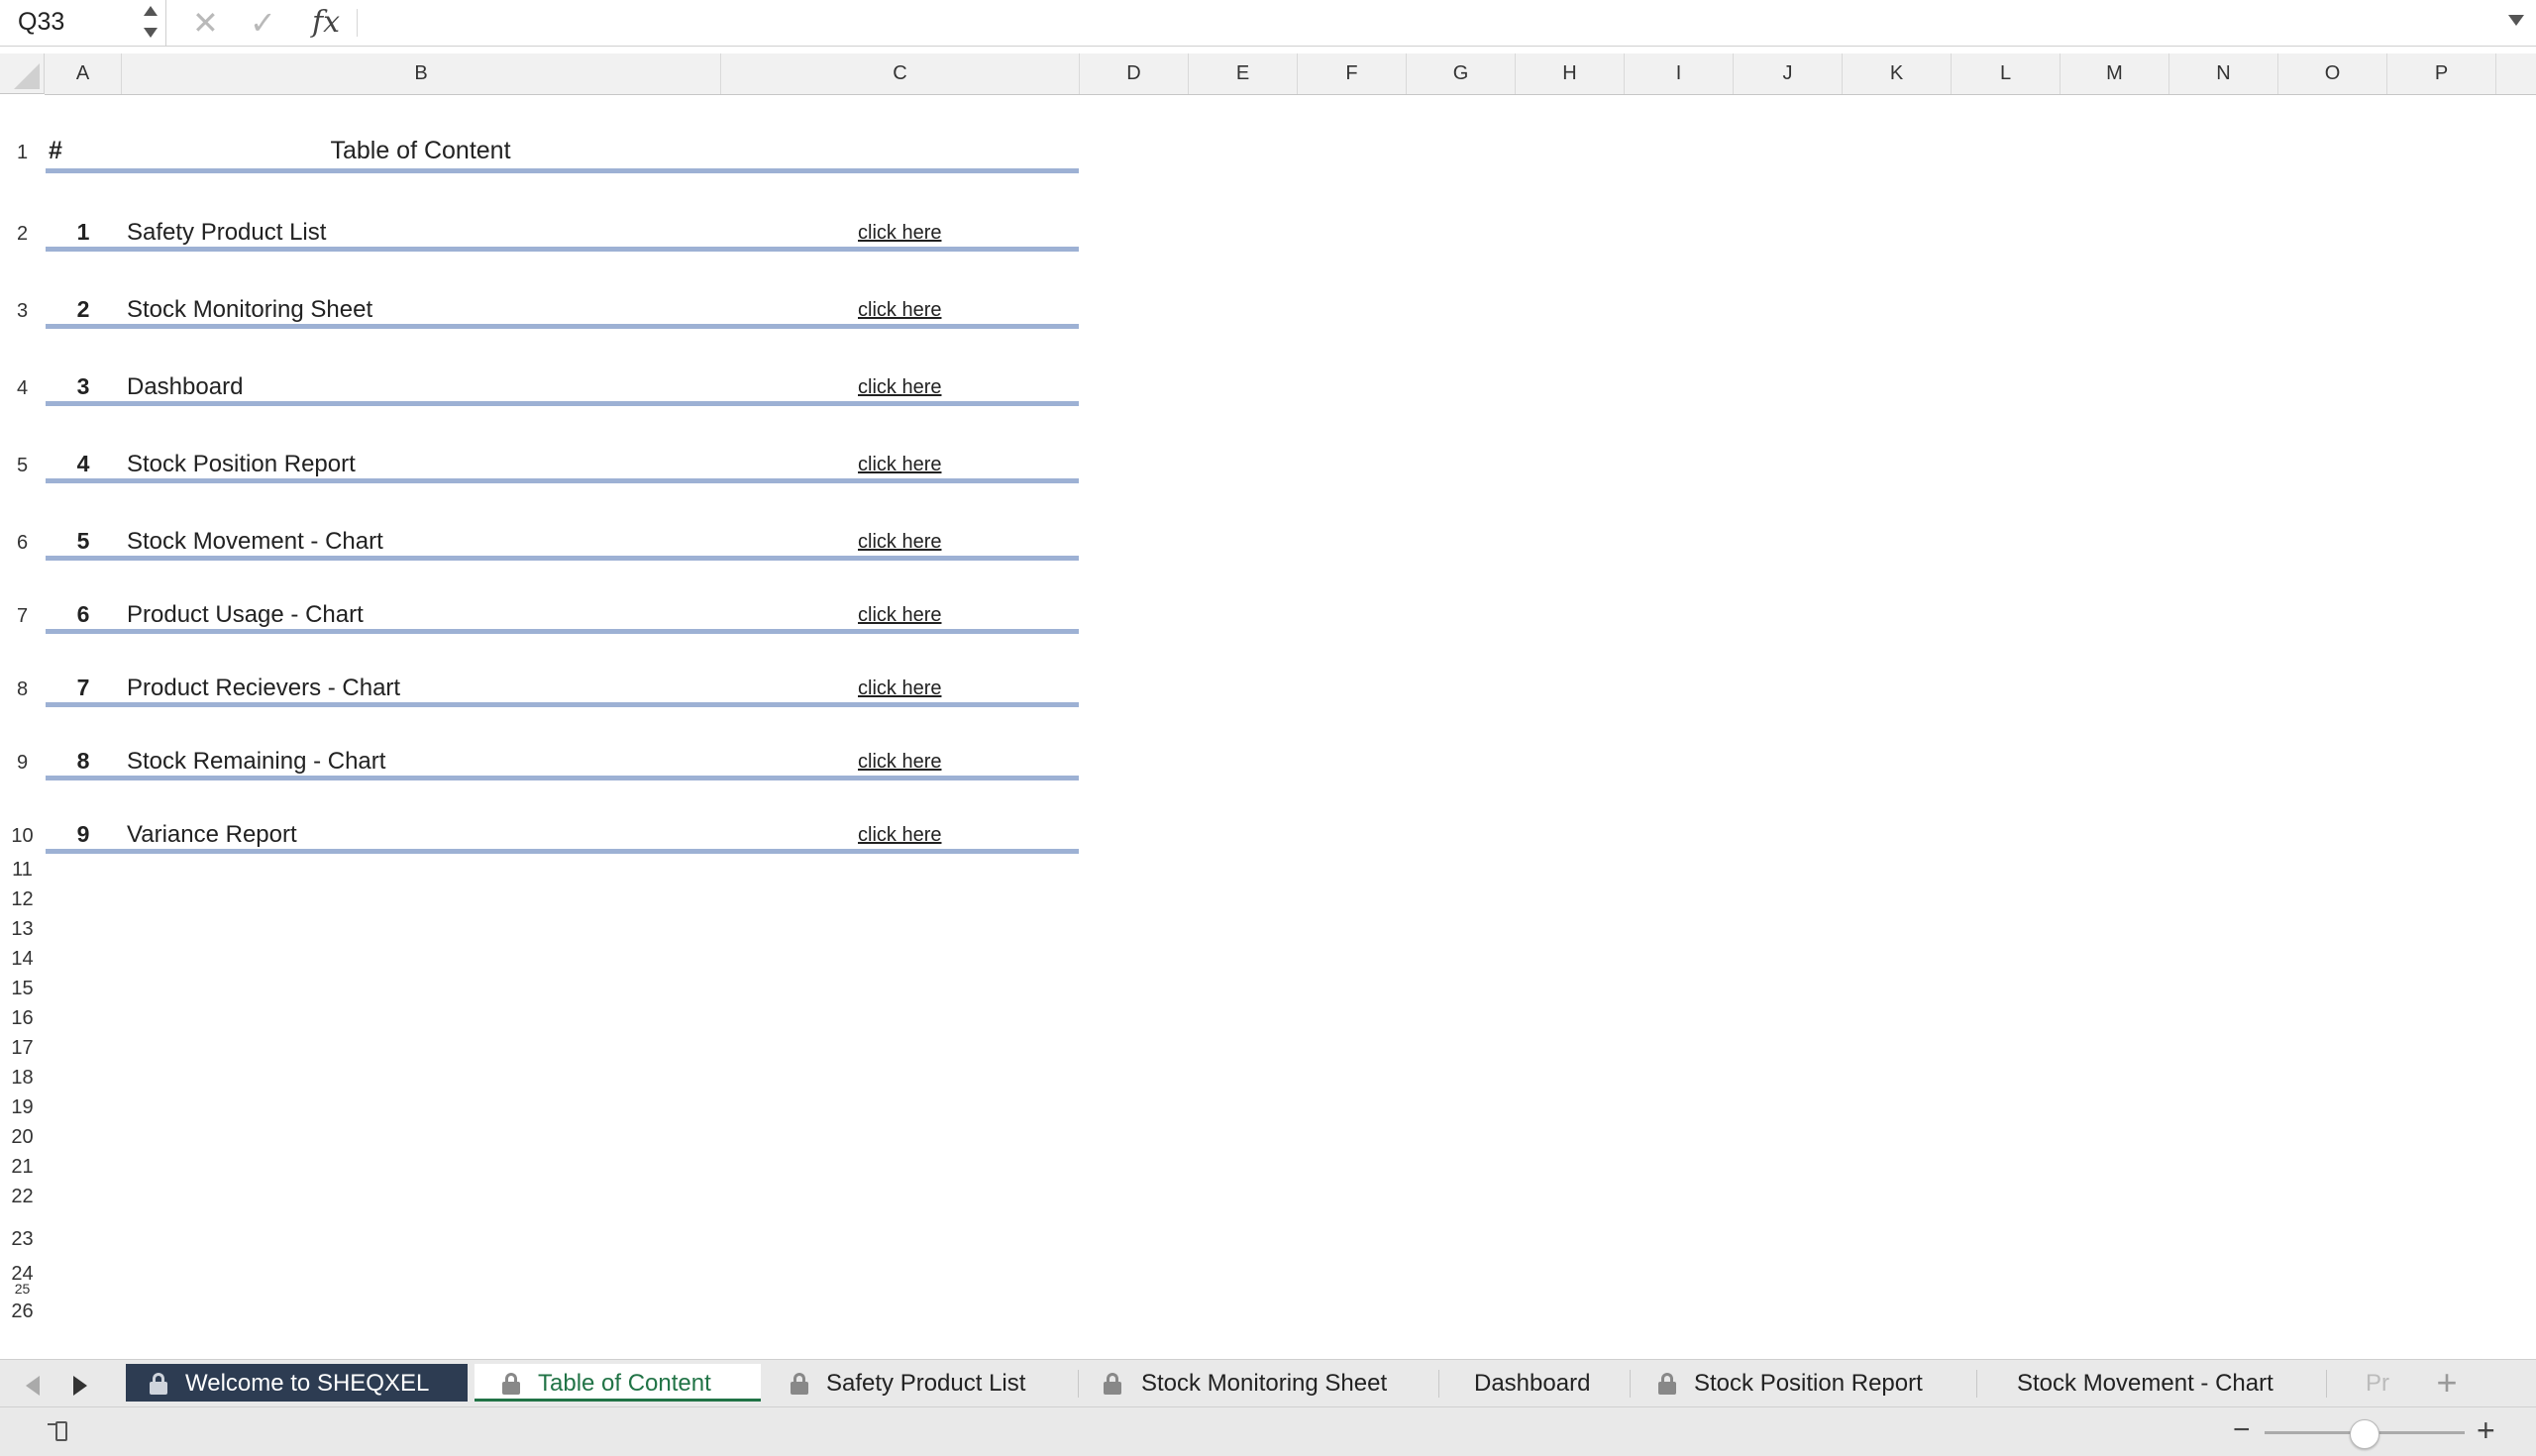  I want to click on column-header: K, so click(1897, 73).